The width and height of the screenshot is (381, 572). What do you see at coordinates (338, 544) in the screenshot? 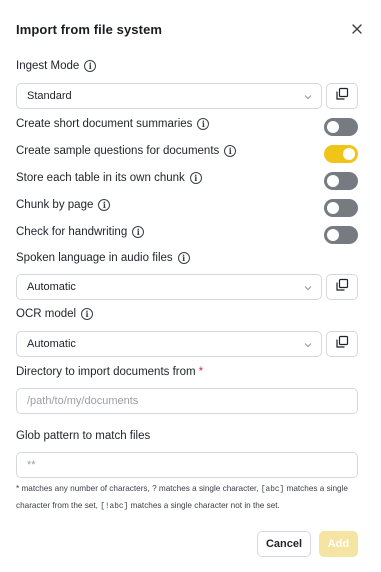
I see `add-button: Add` at bounding box center [338, 544].